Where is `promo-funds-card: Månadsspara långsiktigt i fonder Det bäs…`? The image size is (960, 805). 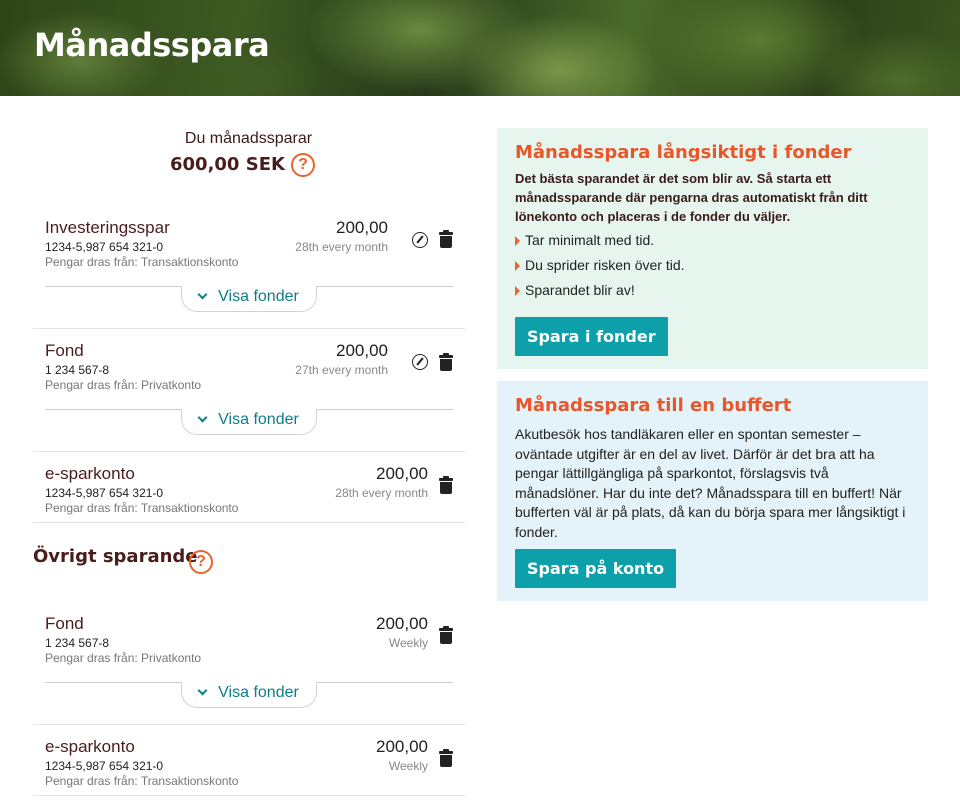
promo-funds-card: Månadsspara långsiktigt i fonder Det bäs… is located at coordinates (712, 248).